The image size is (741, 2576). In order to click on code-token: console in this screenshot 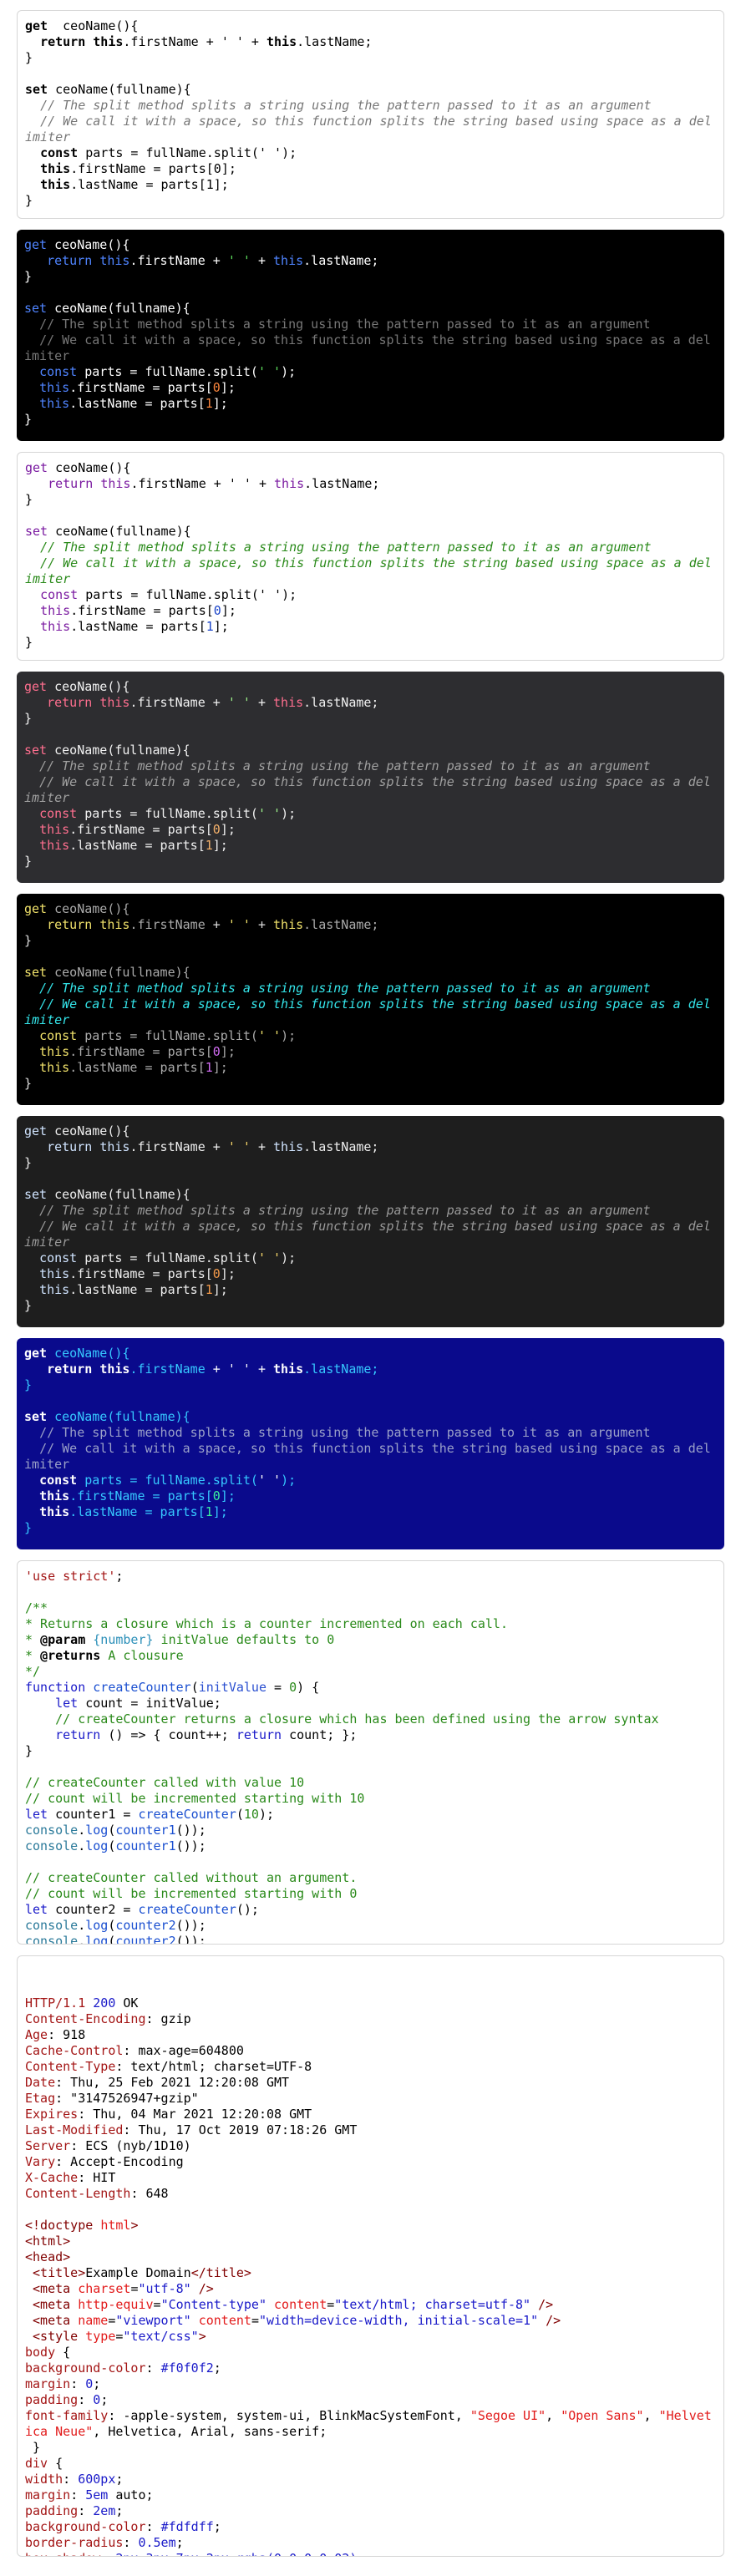, I will do `click(52, 1939)`.